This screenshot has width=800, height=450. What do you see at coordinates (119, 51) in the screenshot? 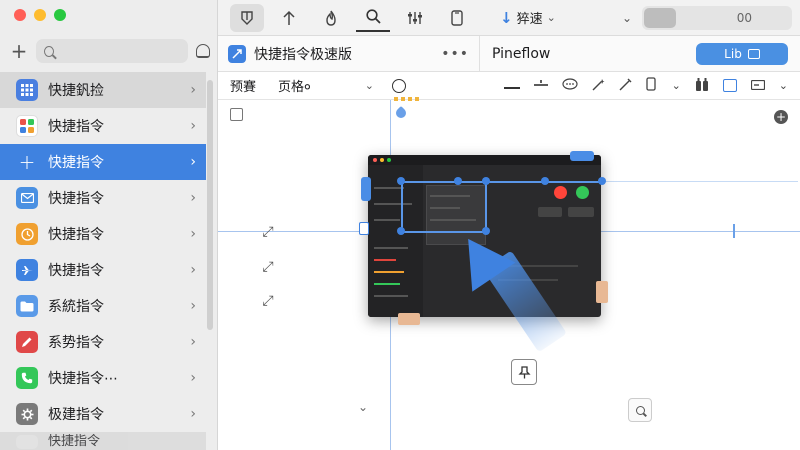
I see `sidebar-search-input` at bounding box center [119, 51].